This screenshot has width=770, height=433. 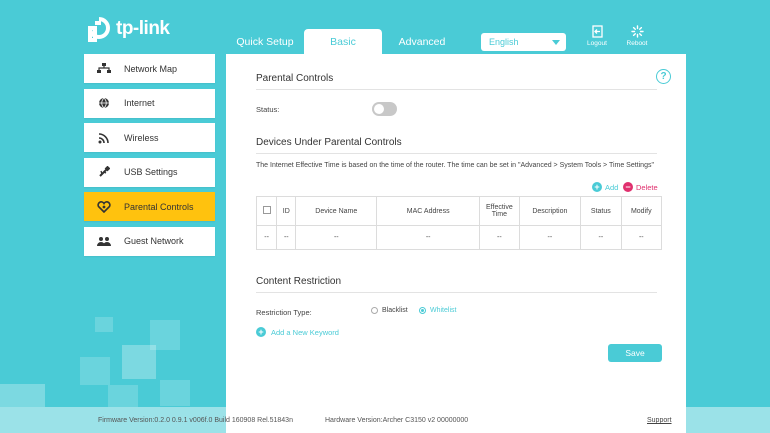 I want to click on column-header: Status, so click(x=601, y=211).